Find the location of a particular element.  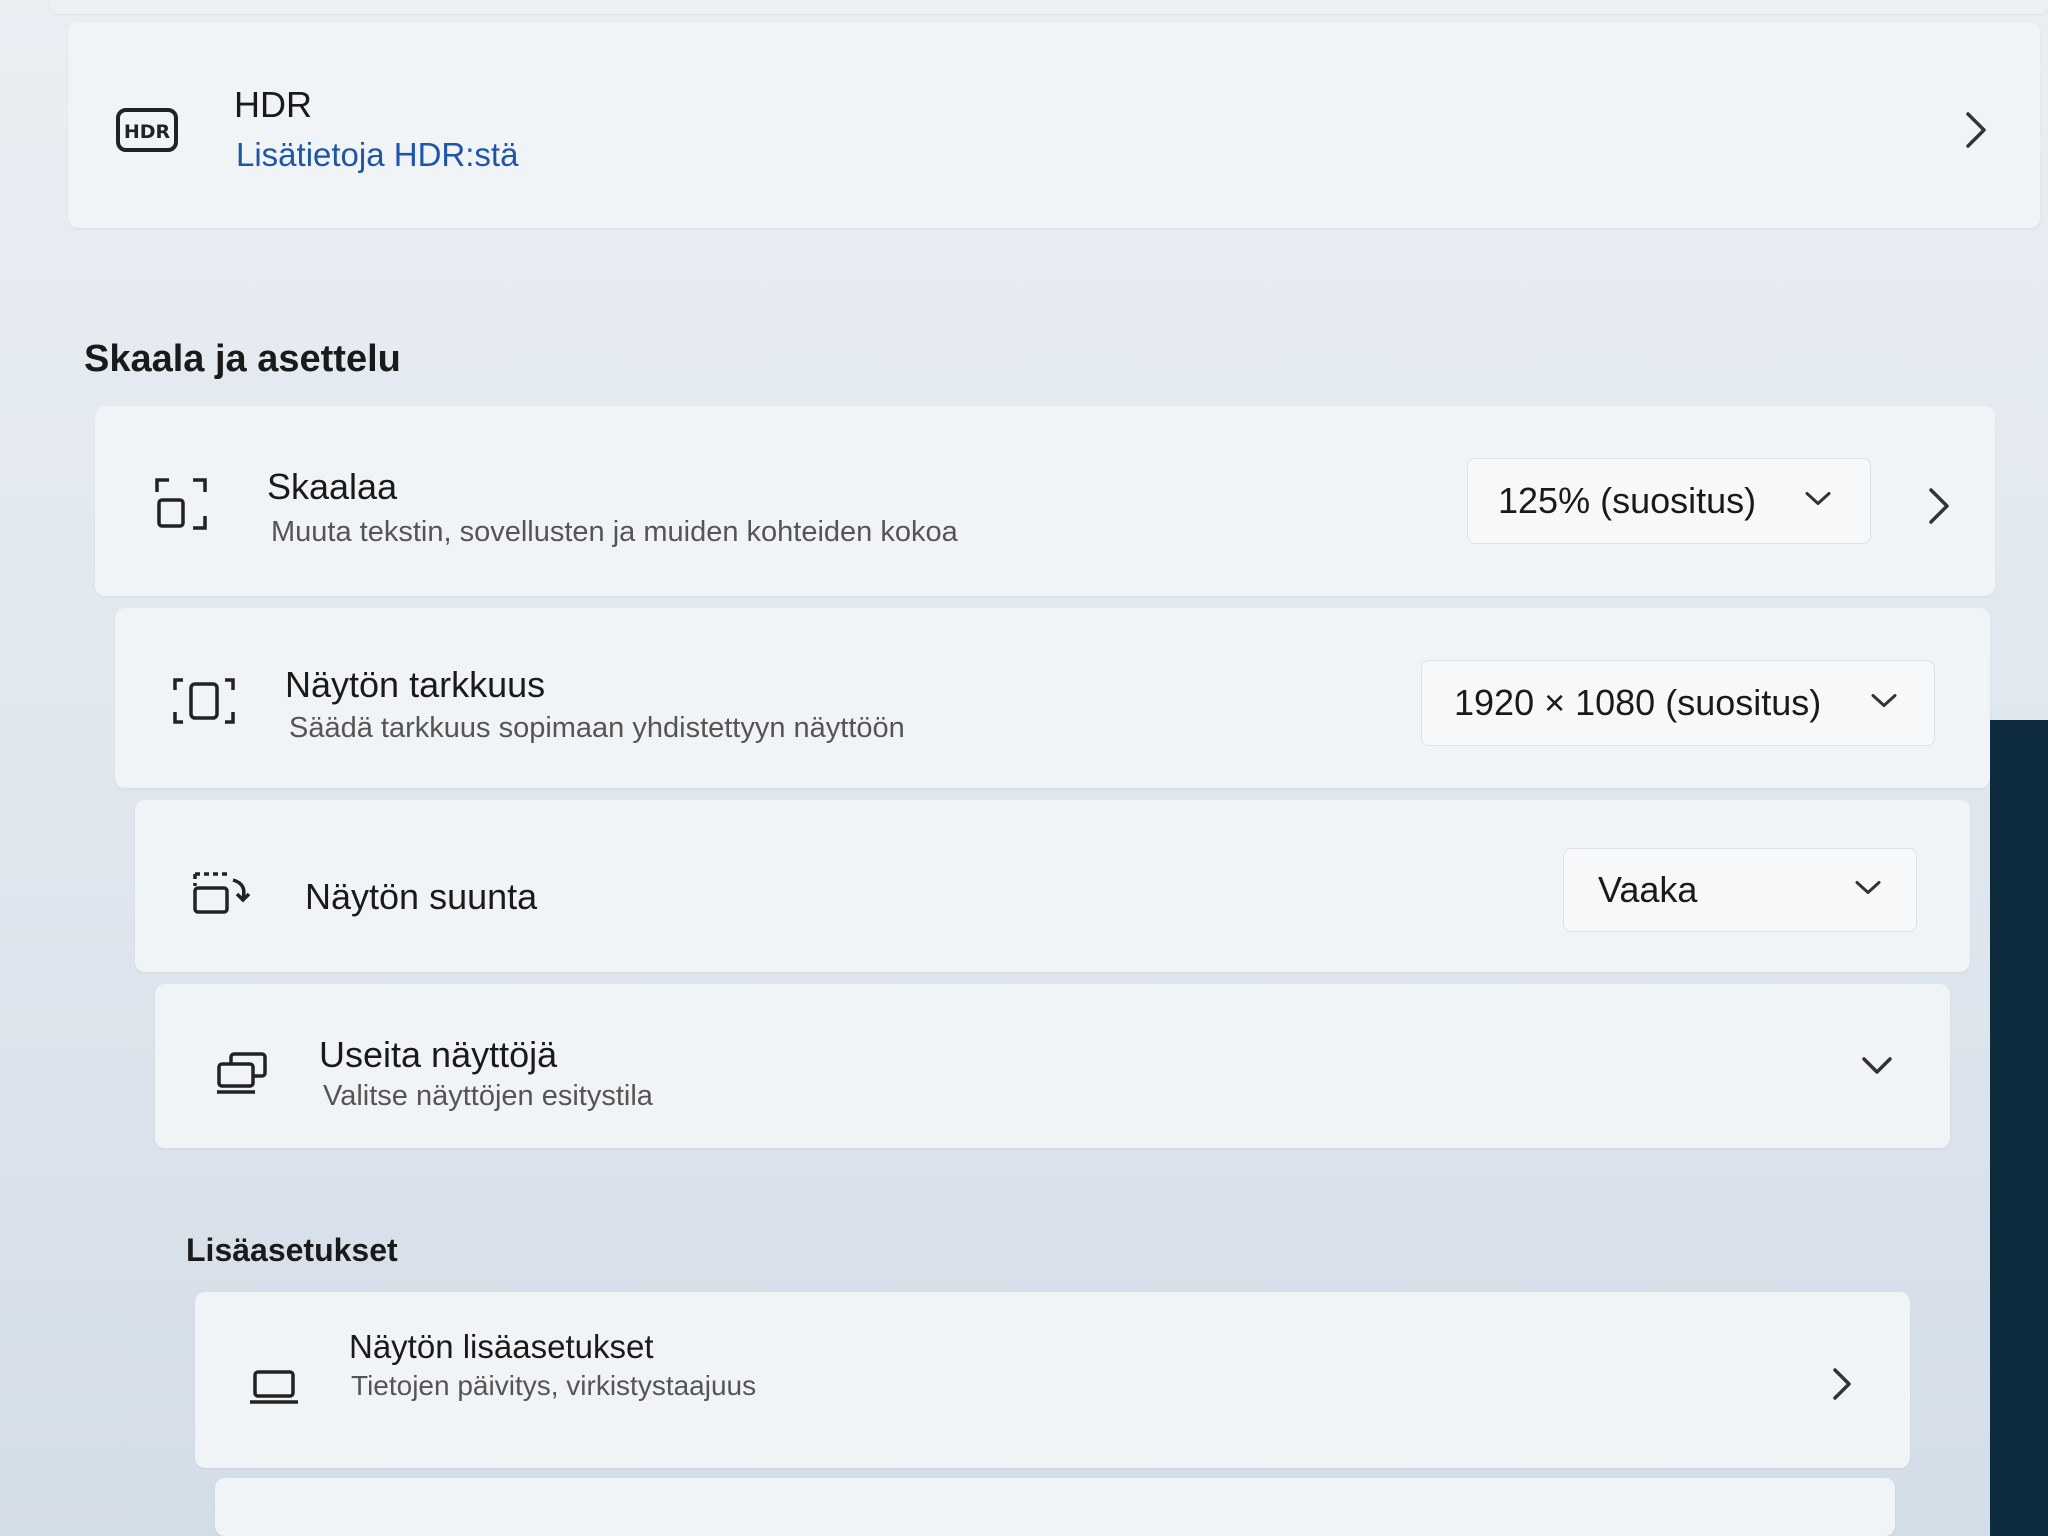

rotate-display-icon is located at coordinates (223, 894).